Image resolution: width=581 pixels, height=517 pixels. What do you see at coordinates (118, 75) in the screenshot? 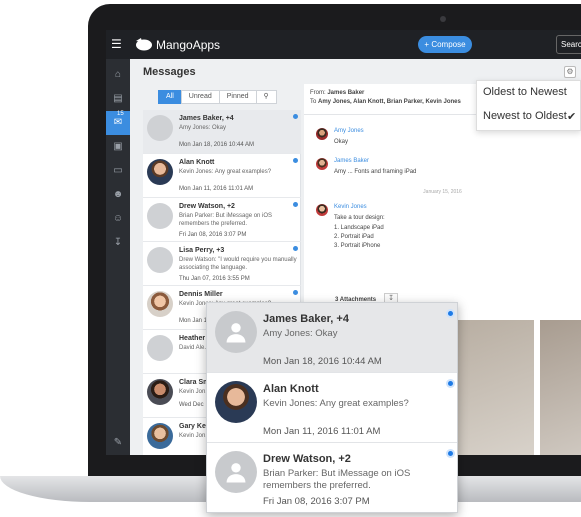
I see `home-icon: ⌂` at bounding box center [118, 75].